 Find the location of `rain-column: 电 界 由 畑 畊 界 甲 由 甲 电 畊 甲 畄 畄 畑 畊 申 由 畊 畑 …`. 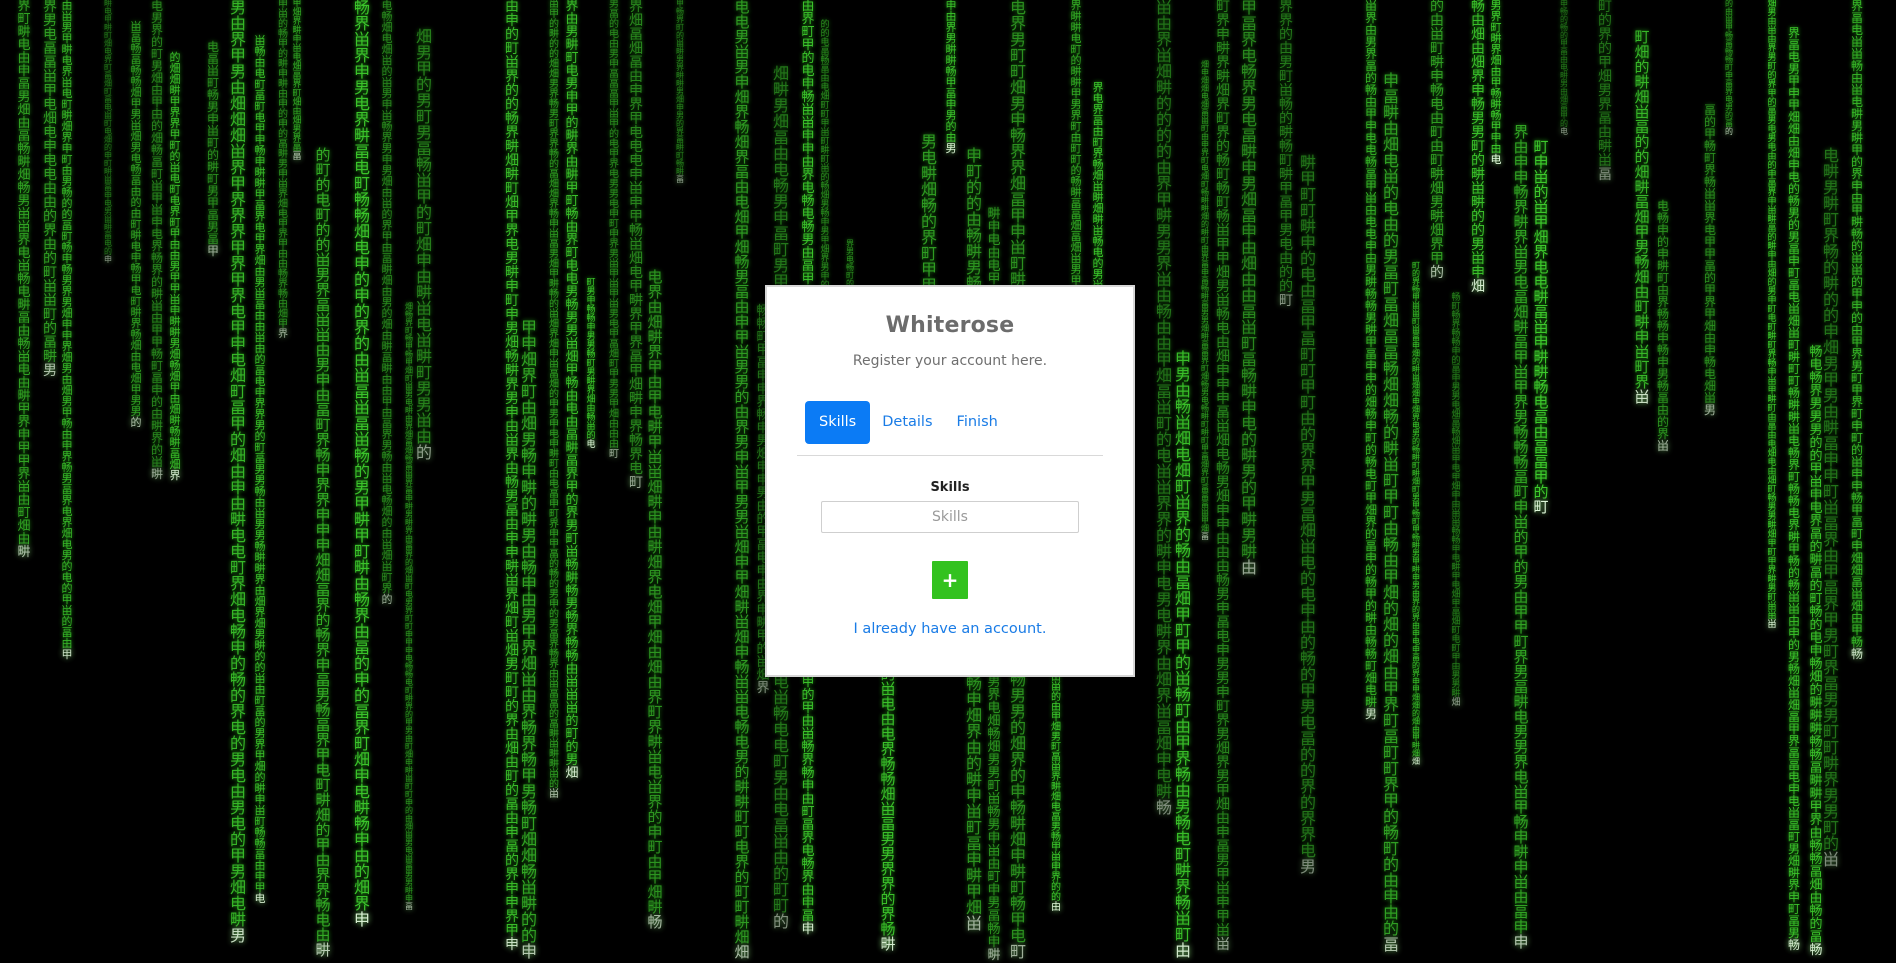

rain-column: 电 界 由 畑 畊 界 甲 由 甲 电 畊 甲 畄 畄 畑 畊 申 由 畊 畑 … is located at coordinates (655, 599).